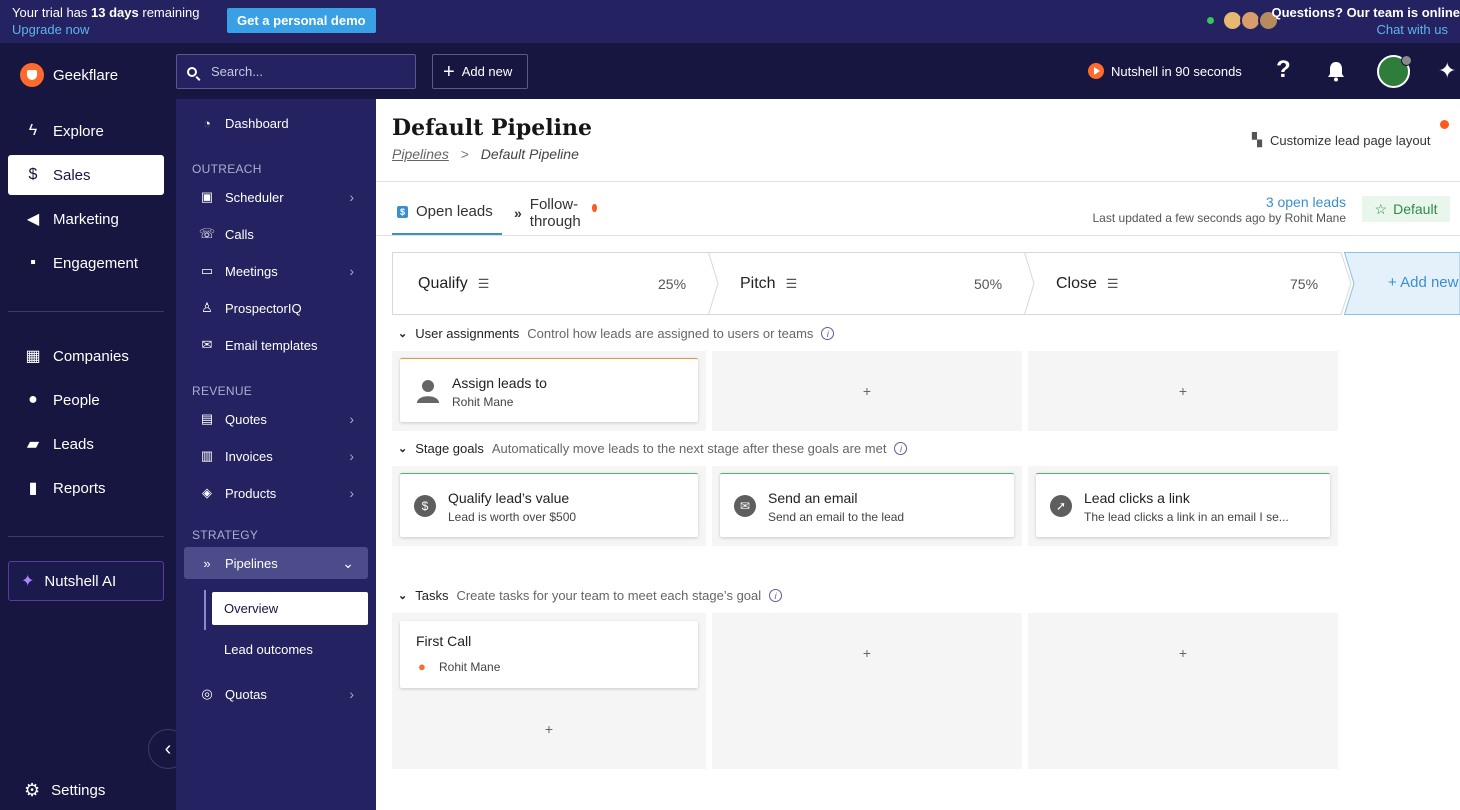  I want to click on add-new-label: Add new, so click(487, 71).